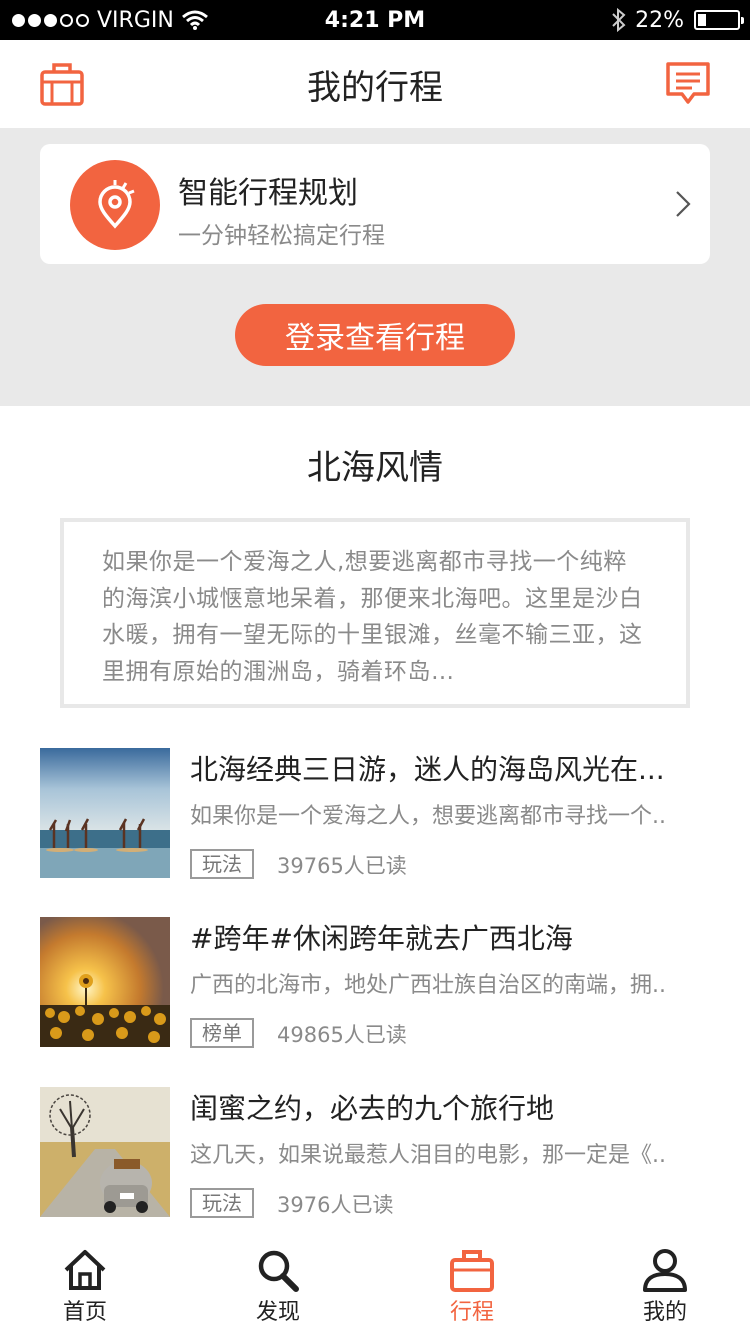 This screenshot has height=1334, width=750. What do you see at coordinates (375, 468) in the screenshot?
I see `section-title: 北海风情` at bounding box center [375, 468].